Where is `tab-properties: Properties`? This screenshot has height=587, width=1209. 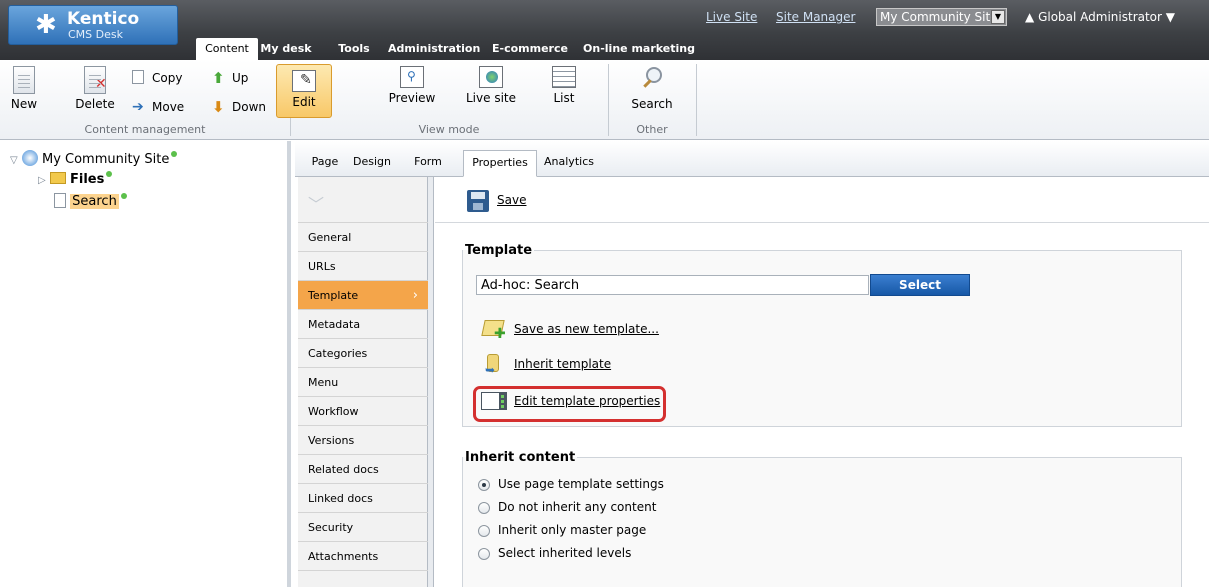
tab-properties: Properties is located at coordinates (500, 163).